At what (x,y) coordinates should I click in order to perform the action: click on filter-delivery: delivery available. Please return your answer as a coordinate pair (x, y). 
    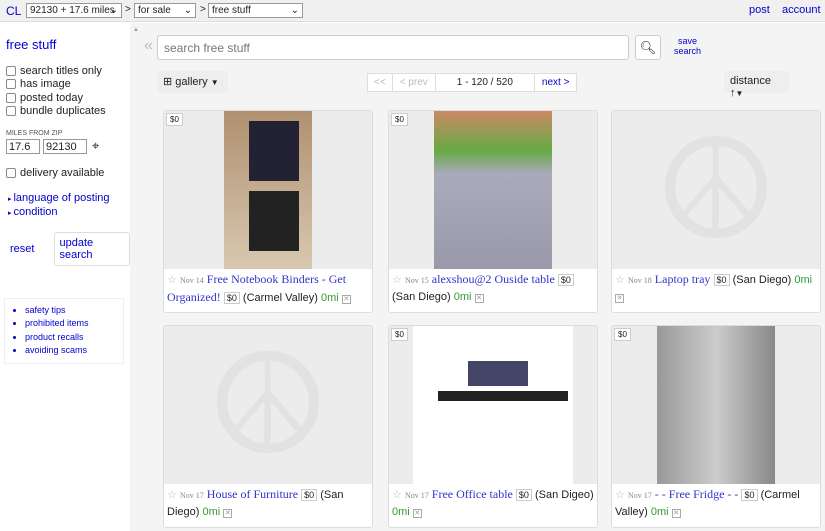
    Looking at the image, I should click on (68, 173).